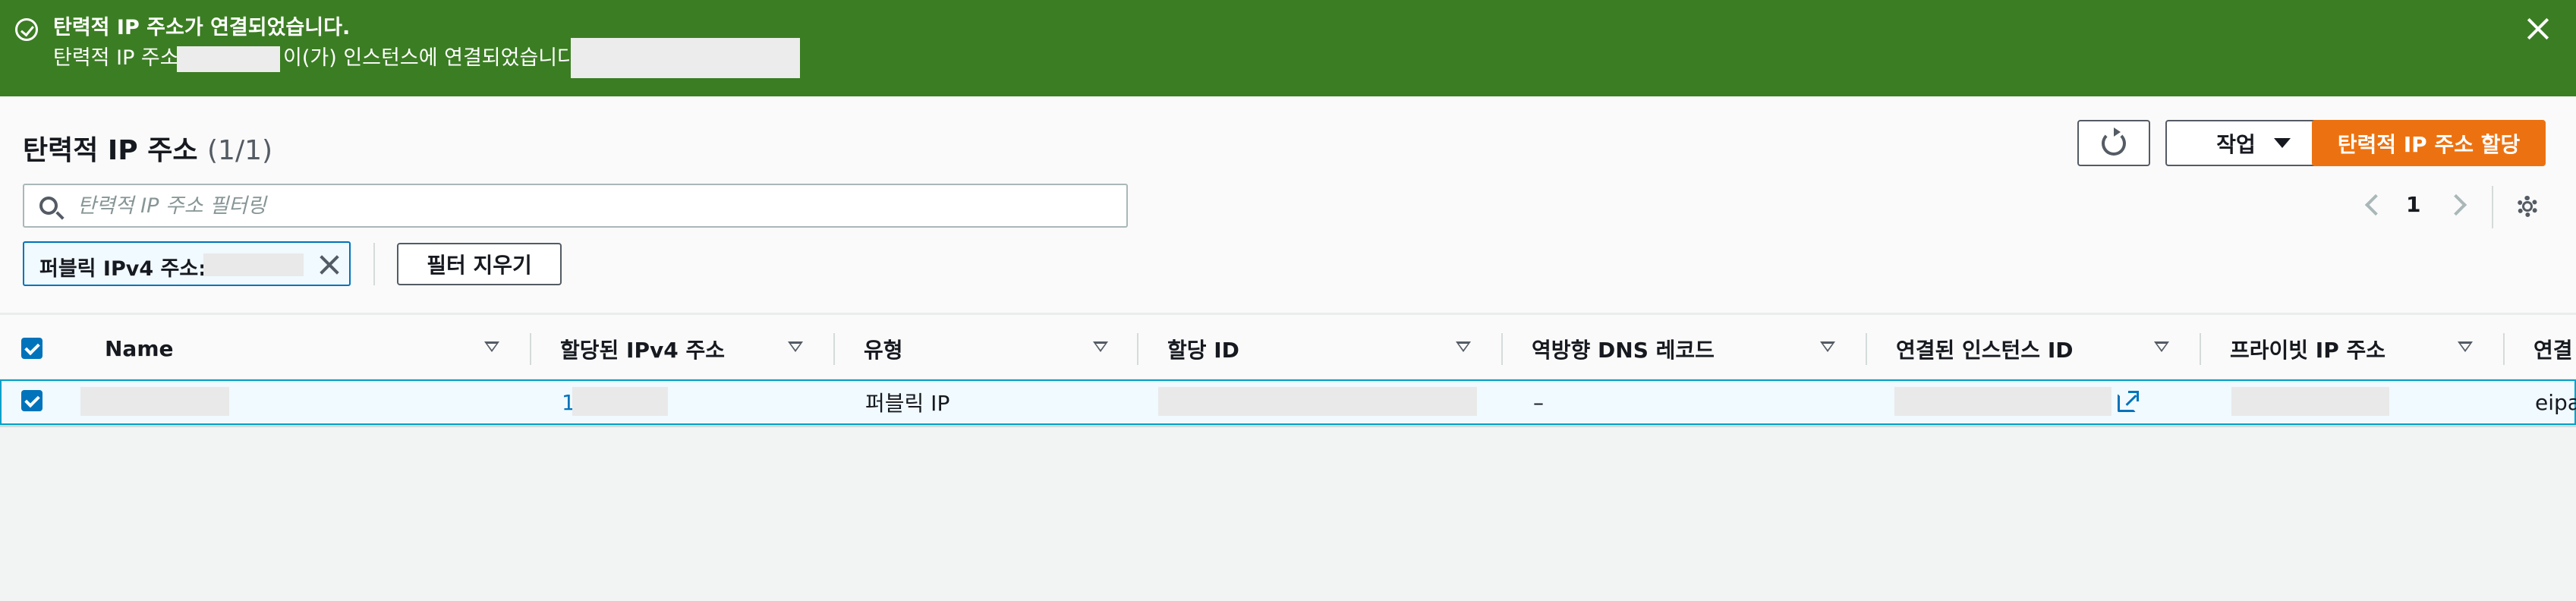  What do you see at coordinates (26, 29) in the screenshot?
I see `success-check-icon` at bounding box center [26, 29].